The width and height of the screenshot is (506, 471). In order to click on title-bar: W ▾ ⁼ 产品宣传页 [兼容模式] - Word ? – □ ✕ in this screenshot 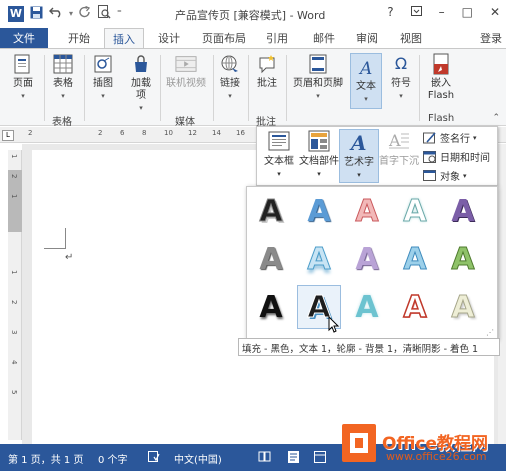, I will do `click(253, 14)`.